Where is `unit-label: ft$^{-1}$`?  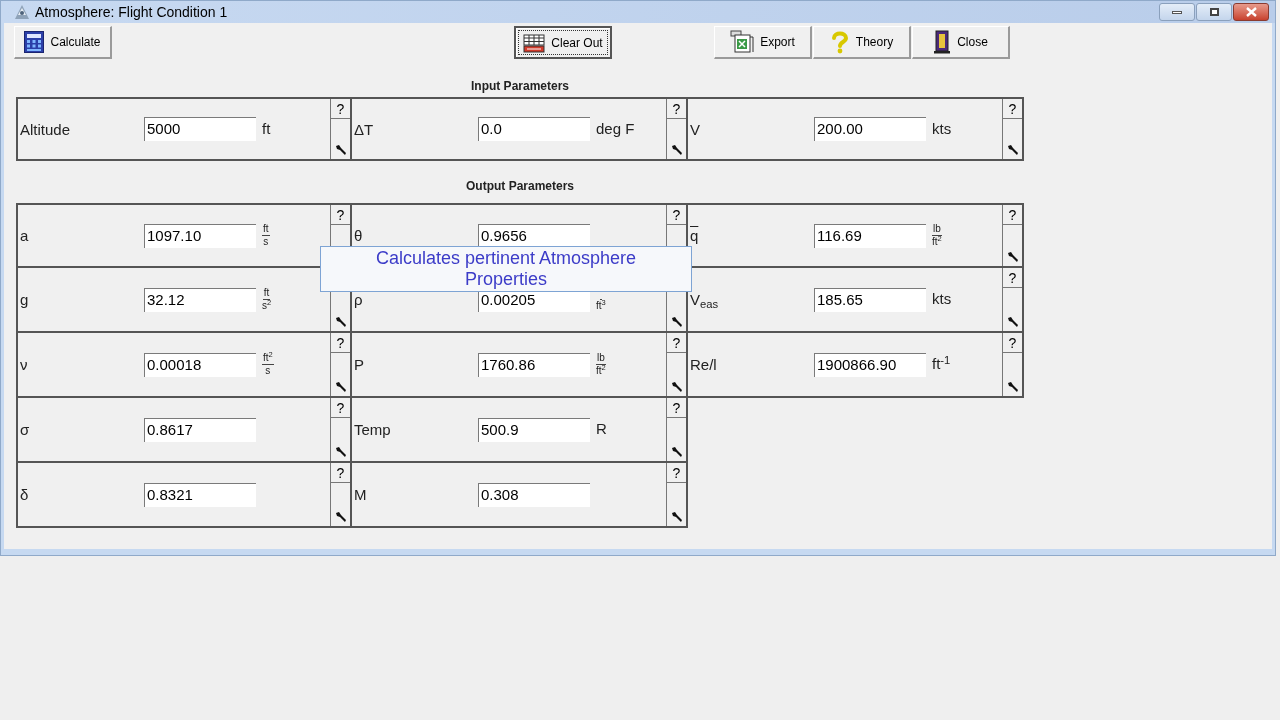
unit-label: ft$^{-1}$ is located at coordinates (941, 364).